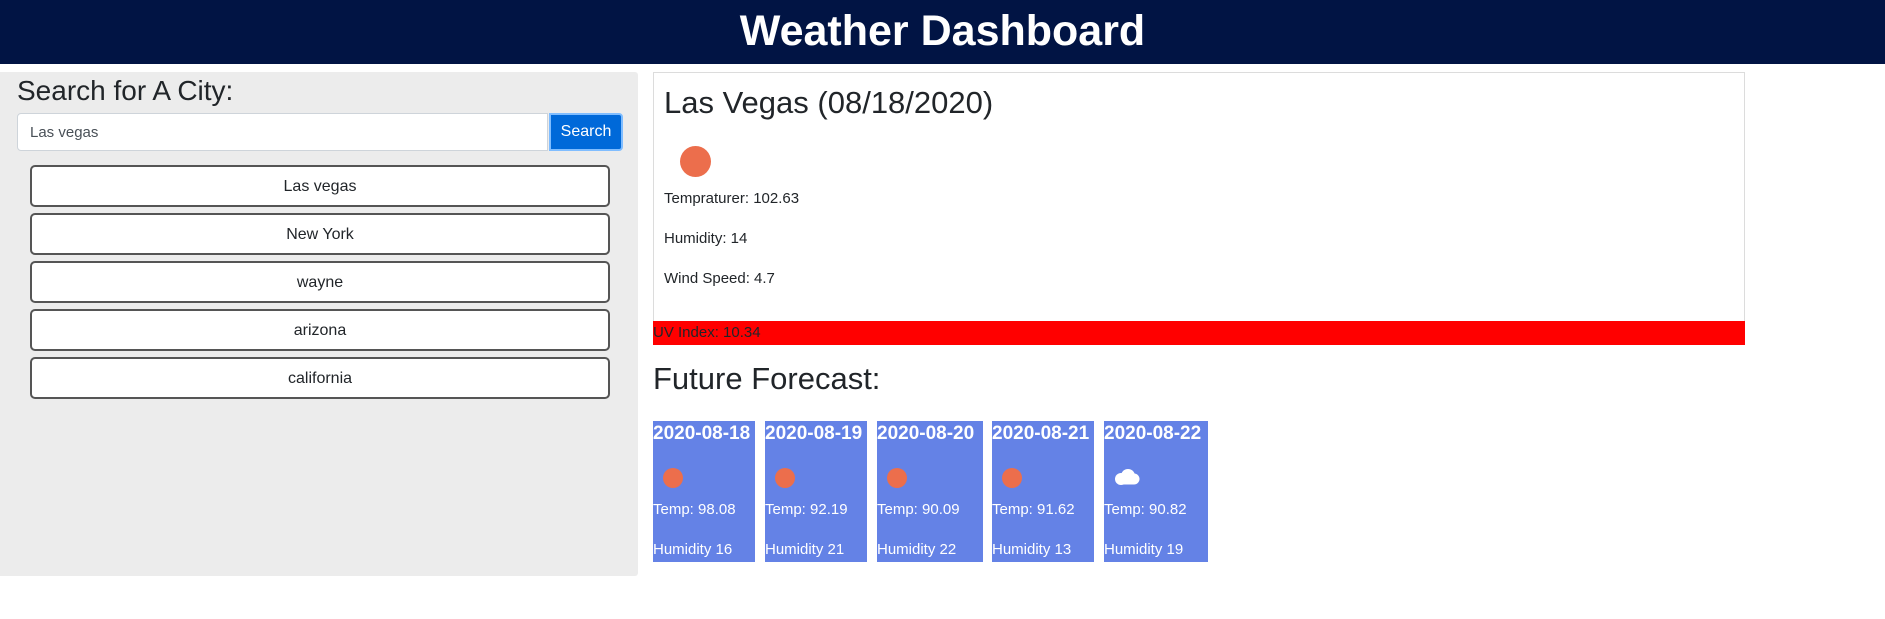 Image resolution: width=1885 pixels, height=619 pixels. Describe the element at coordinates (829, 102) in the screenshot. I see `current-city-title: Las Vegas (08/18/2020)` at that location.